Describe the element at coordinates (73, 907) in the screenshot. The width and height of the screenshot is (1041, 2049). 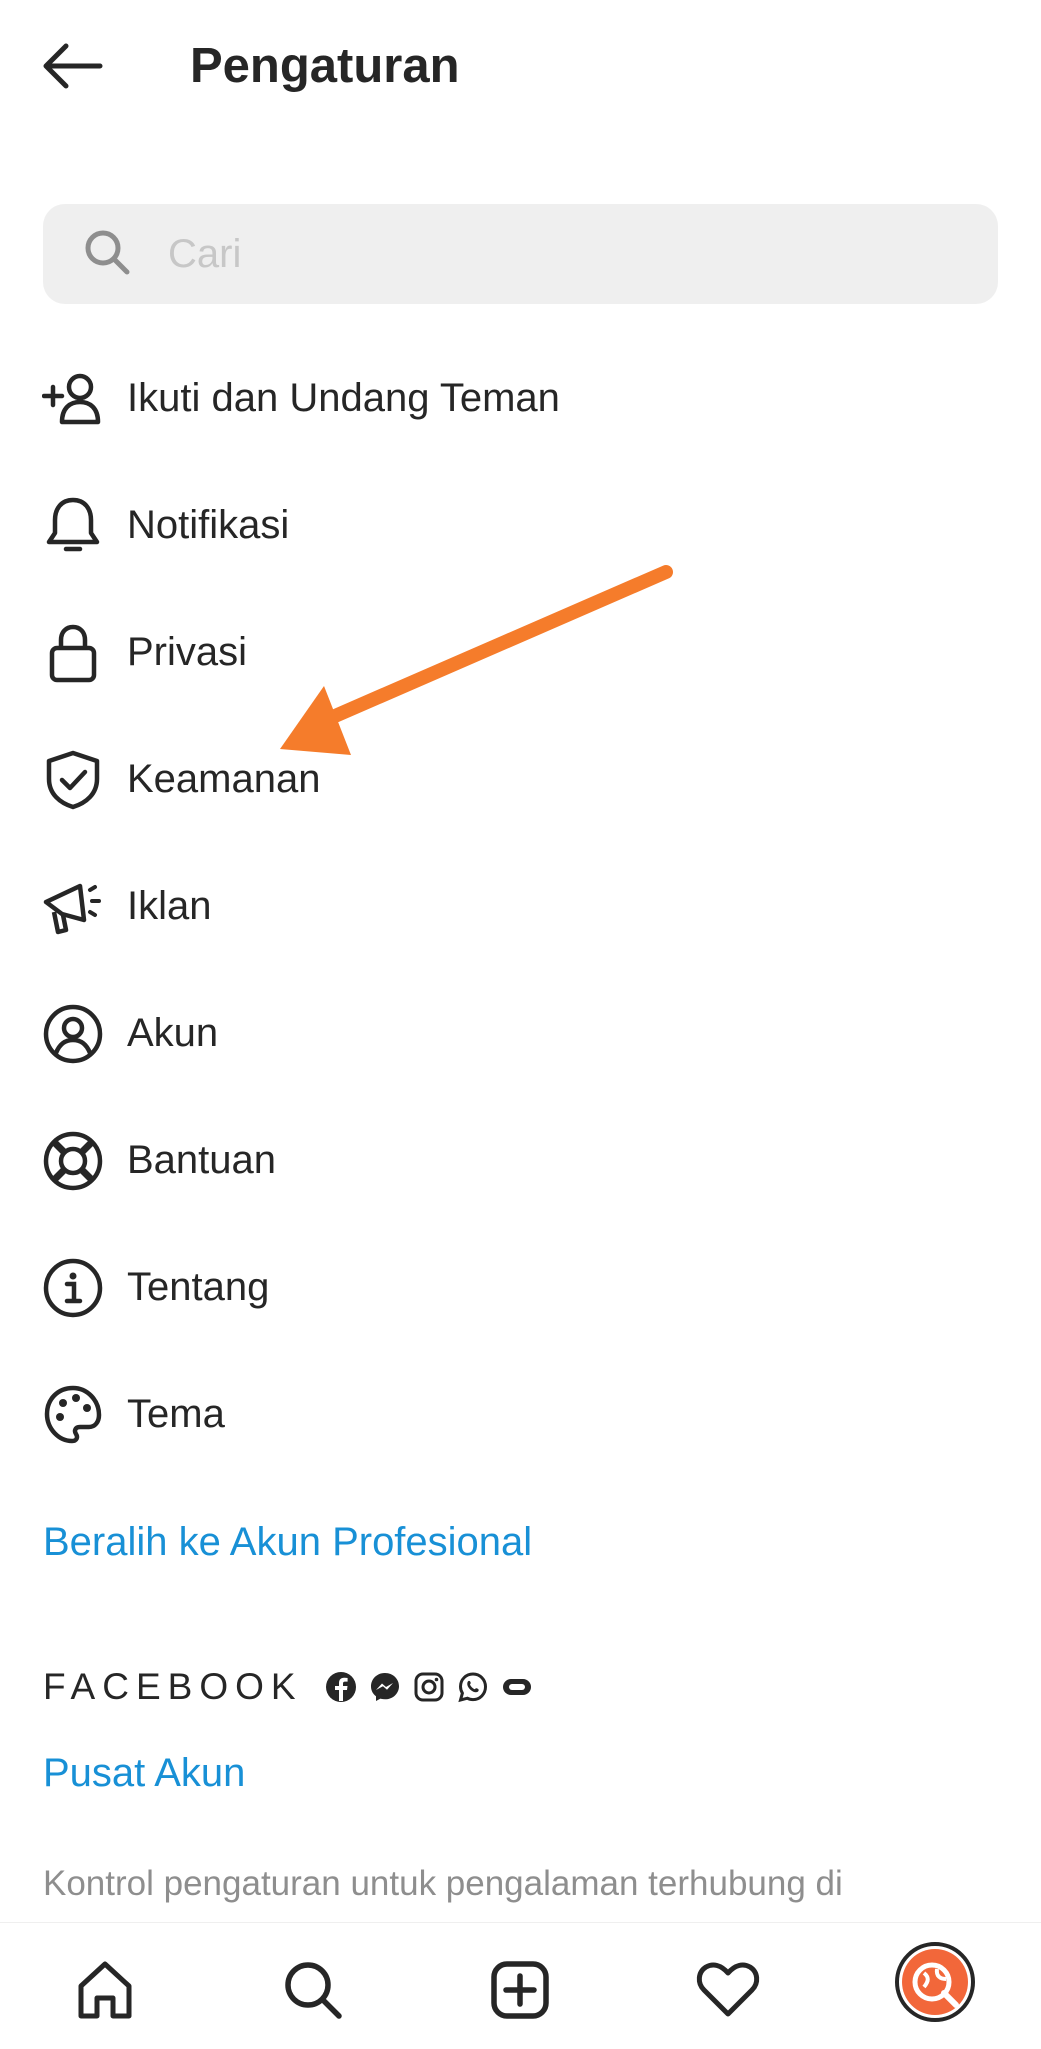
I see `megaphone-icon` at that location.